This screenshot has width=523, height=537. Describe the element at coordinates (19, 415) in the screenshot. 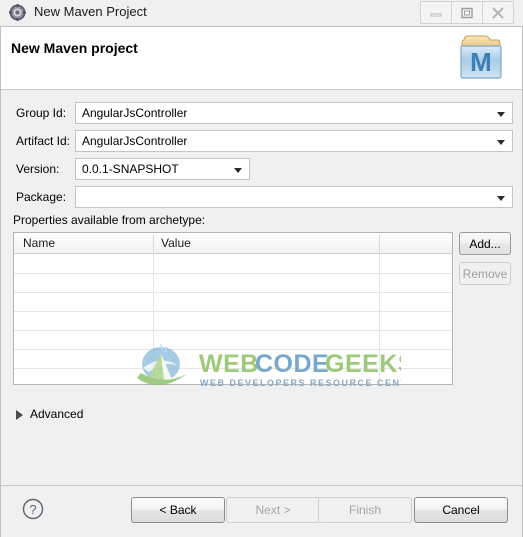

I see `chevron-right-icon` at that location.